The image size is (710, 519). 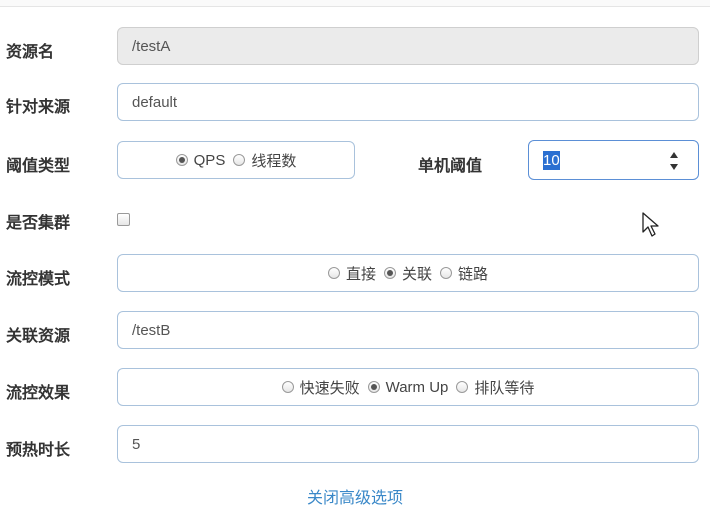 What do you see at coordinates (355, 496) in the screenshot?
I see `close-advanced-options-link: 关闭高级选项` at bounding box center [355, 496].